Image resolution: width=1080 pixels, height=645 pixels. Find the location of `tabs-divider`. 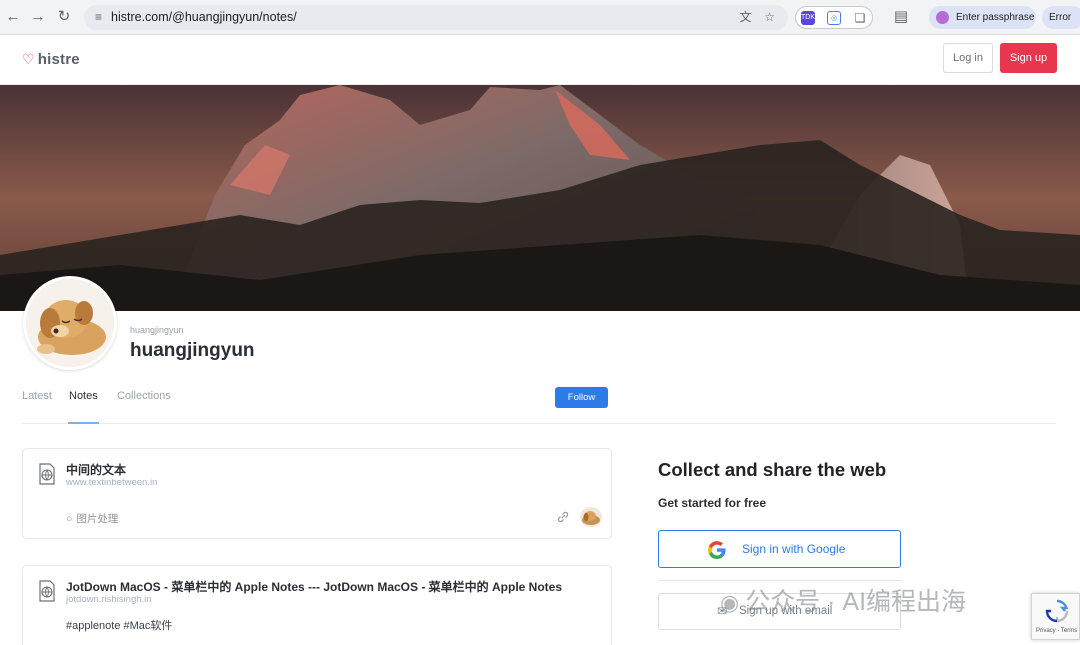

tabs-divider is located at coordinates (539, 423).